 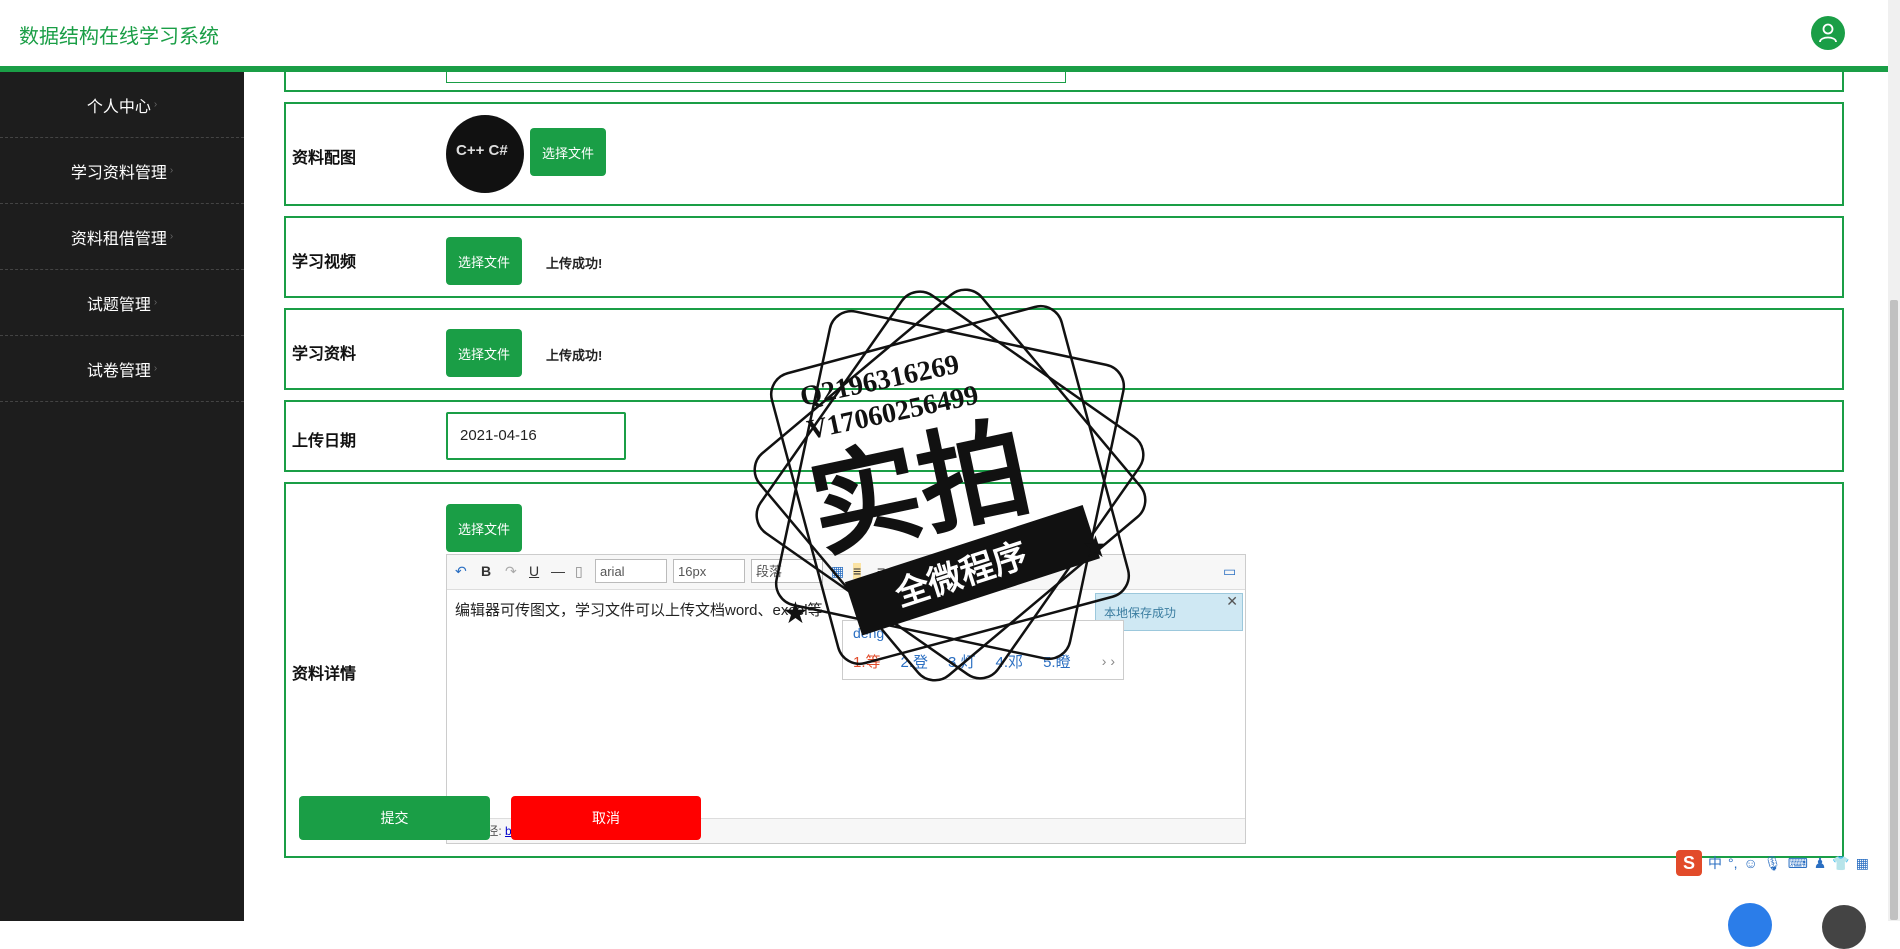 What do you see at coordinates (1108, 661) in the screenshot?
I see `chevron-right-icon: › ›` at bounding box center [1108, 661].